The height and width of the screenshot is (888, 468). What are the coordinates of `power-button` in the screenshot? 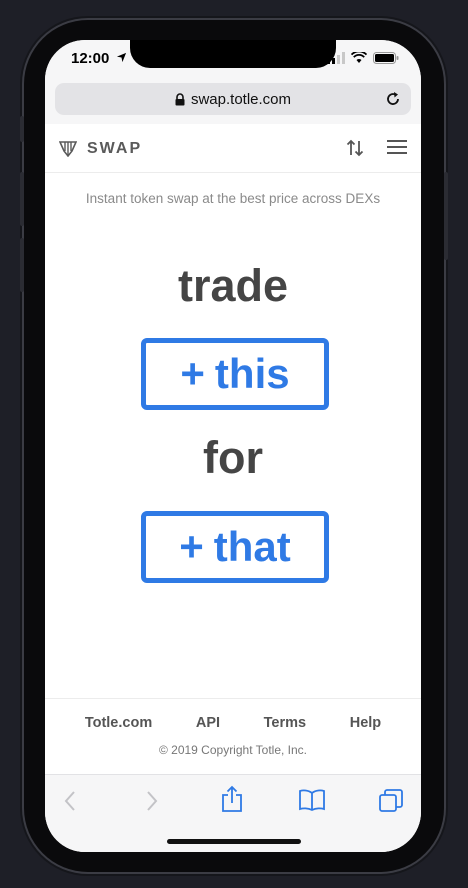 It's located at (446, 216).